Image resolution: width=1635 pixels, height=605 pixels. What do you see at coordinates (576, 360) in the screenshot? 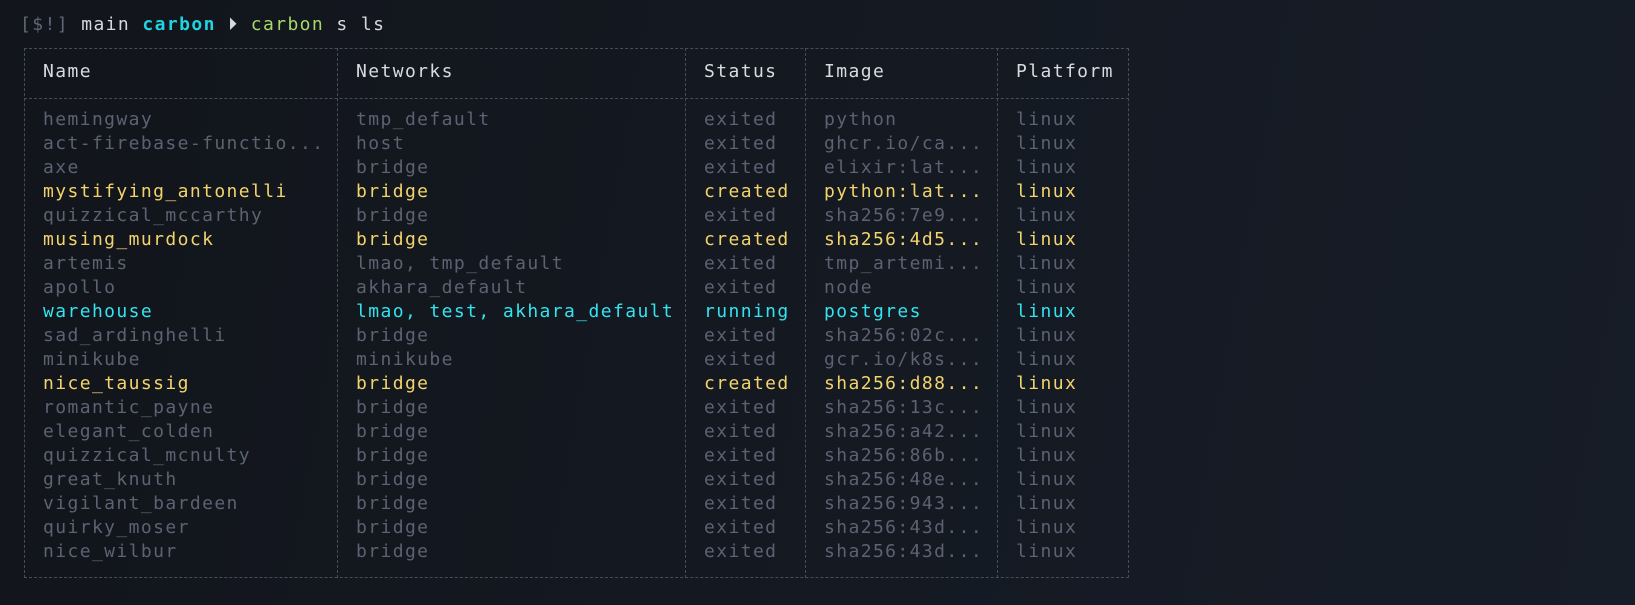
I see `table-row: minikube minikube exited gcr.io/k8s... linux` at bounding box center [576, 360].